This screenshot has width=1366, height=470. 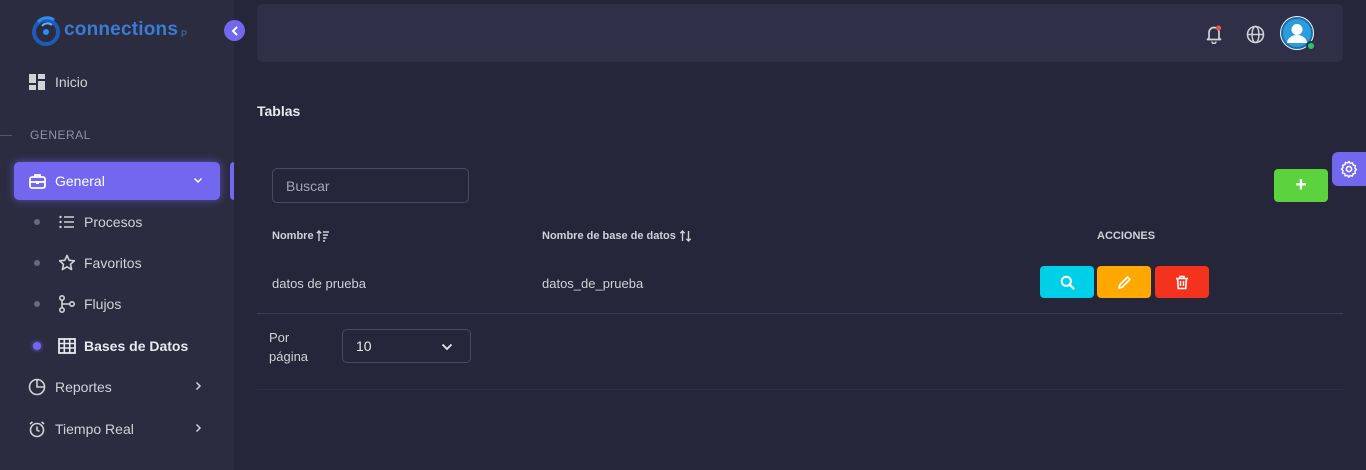 I want to click on pencil-icon, so click(x=1124, y=282).